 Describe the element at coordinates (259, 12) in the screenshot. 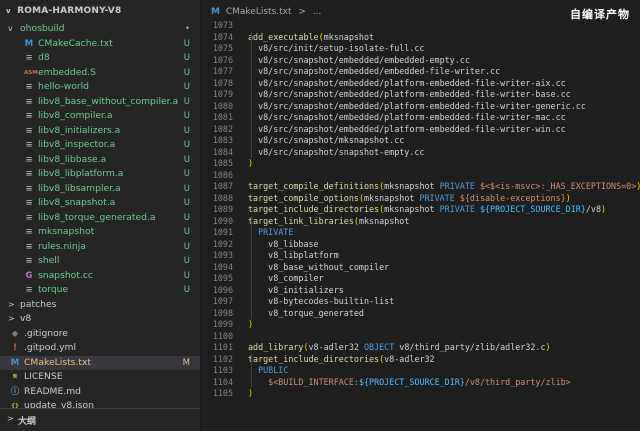

I see `breadcrumb-file: CMakeLists.txt` at that location.